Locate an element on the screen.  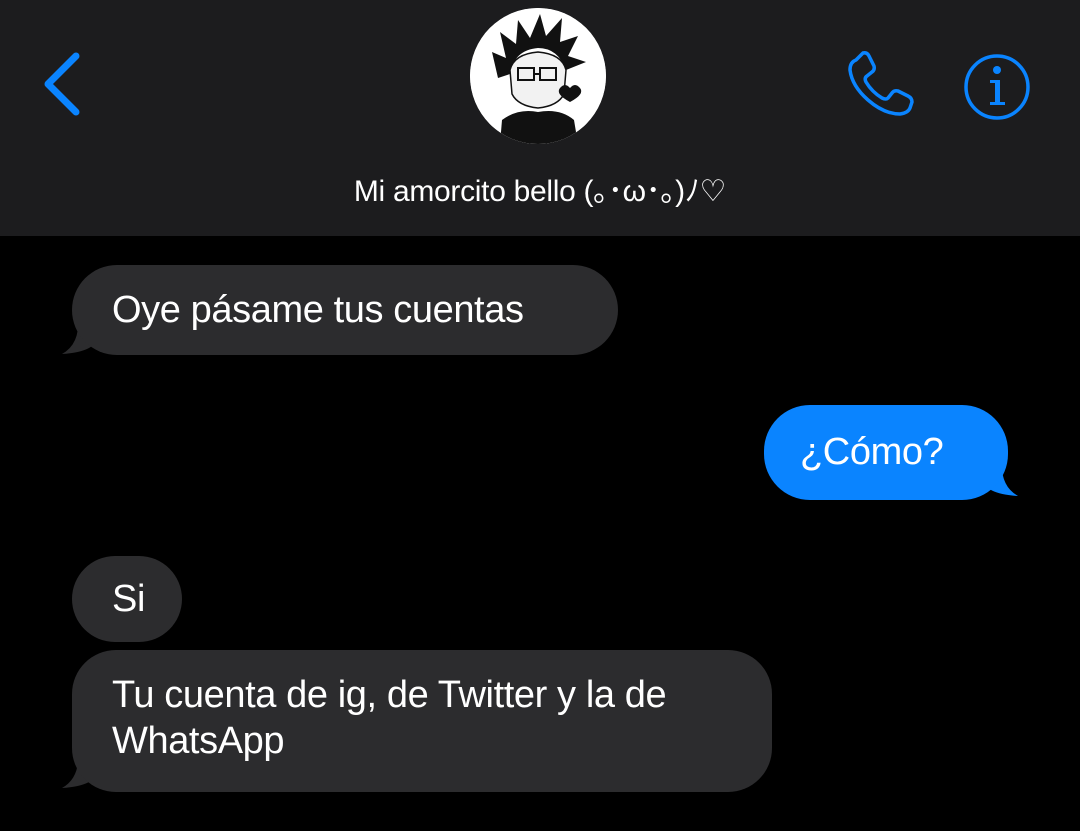
back-button is located at coordinates (66, 83).